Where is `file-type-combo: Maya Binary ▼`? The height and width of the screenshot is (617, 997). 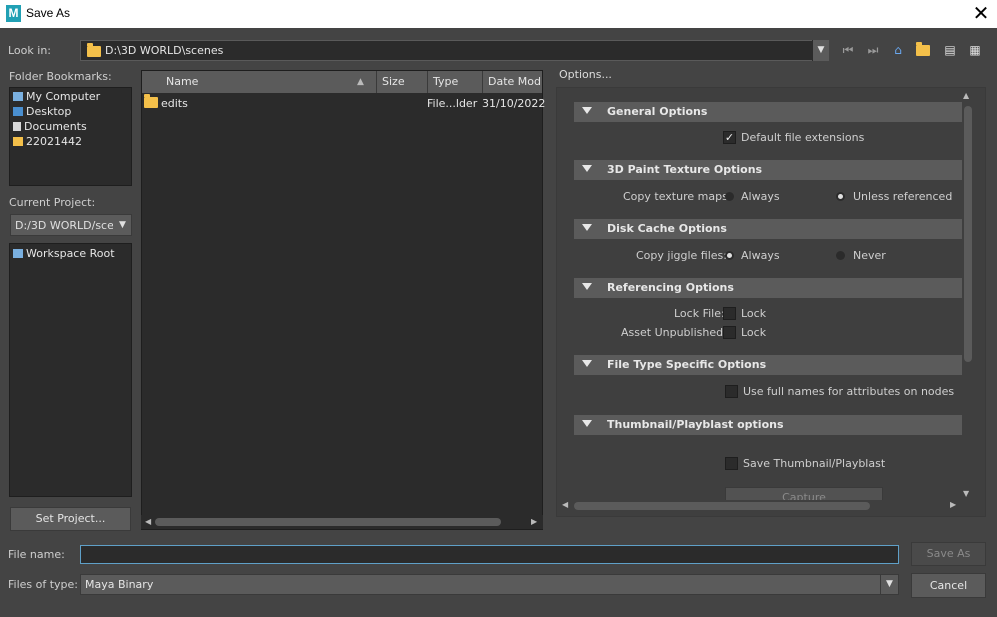
file-type-combo: Maya Binary ▼ is located at coordinates (489, 584).